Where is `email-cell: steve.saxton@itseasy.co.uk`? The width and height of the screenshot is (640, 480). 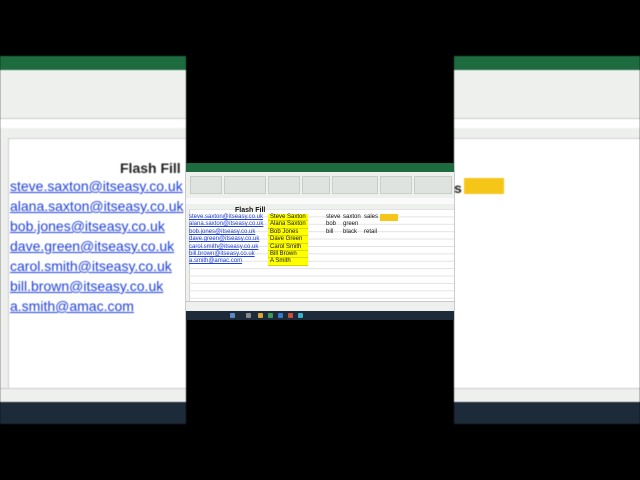 email-cell: steve.saxton@itseasy.co.uk is located at coordinates (226, 217).